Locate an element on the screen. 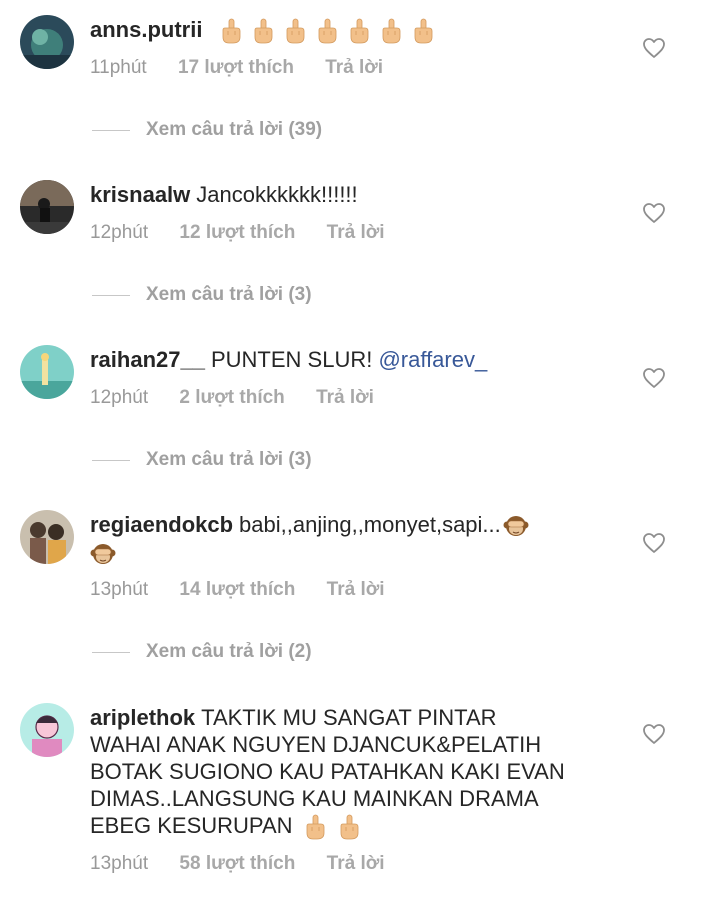 This screenshot has height=900, width=703. view-replies-label: Xem câu trả lời (2) is located at coordinates (229, 651).